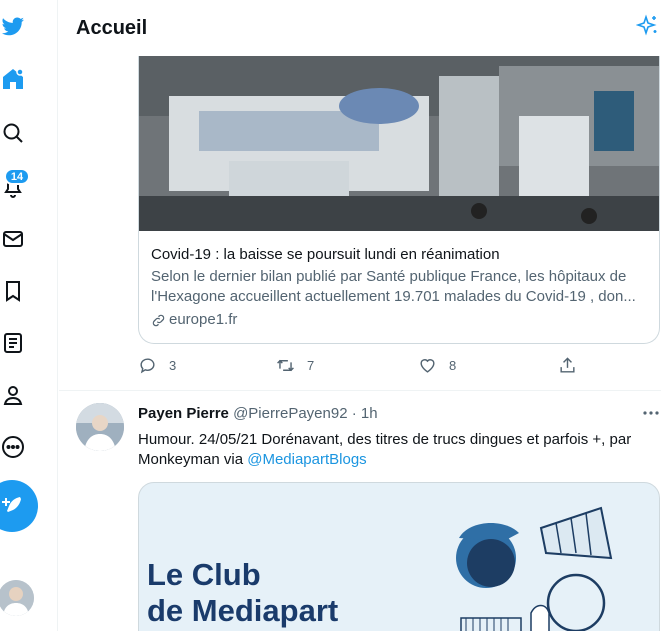 This screenshot has width=661, height=631. I want to click on retweet-icon, so click(285, 365).